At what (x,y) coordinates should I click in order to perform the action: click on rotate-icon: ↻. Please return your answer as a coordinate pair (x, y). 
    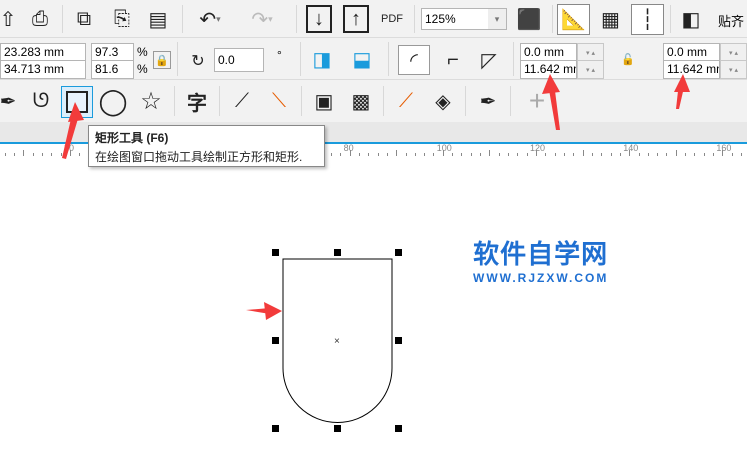
    Looking at the image, I should click on (198, 61).